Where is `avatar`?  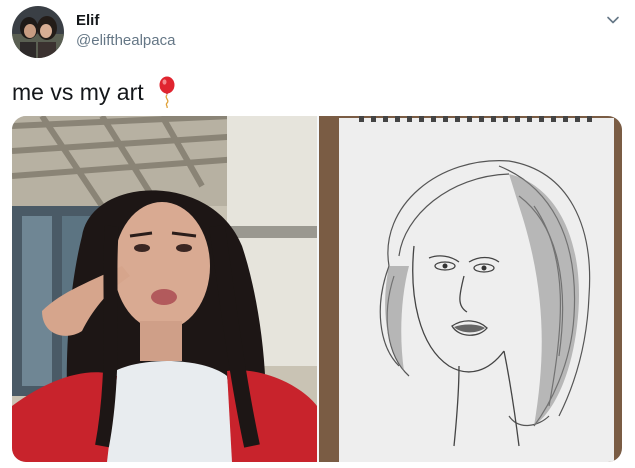 avatar is located at coordinates (38, 32).